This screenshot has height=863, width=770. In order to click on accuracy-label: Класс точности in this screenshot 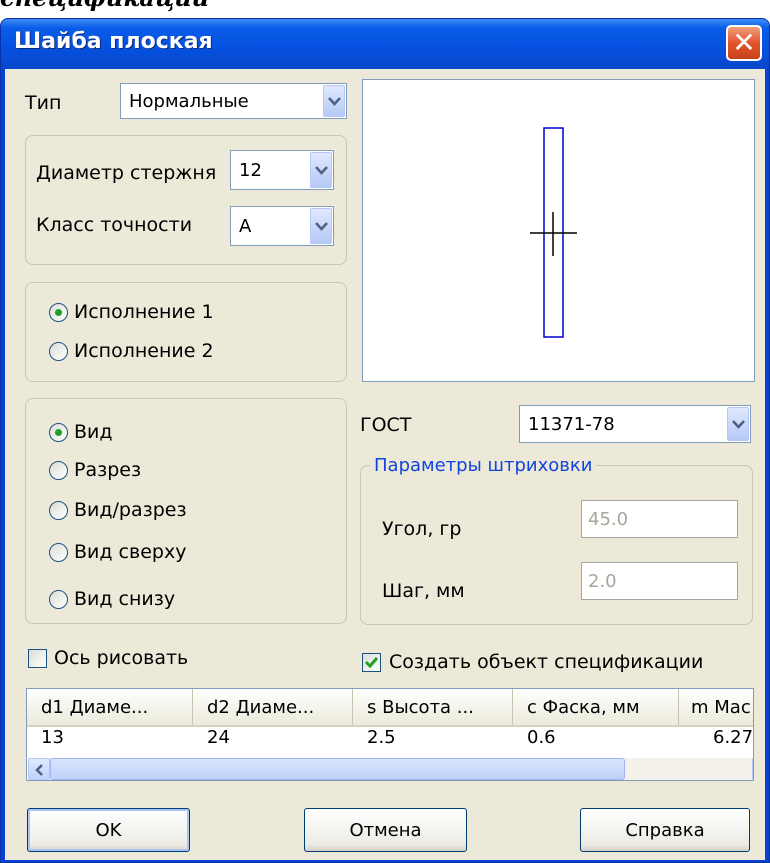, I will do `click(114, 225)`.